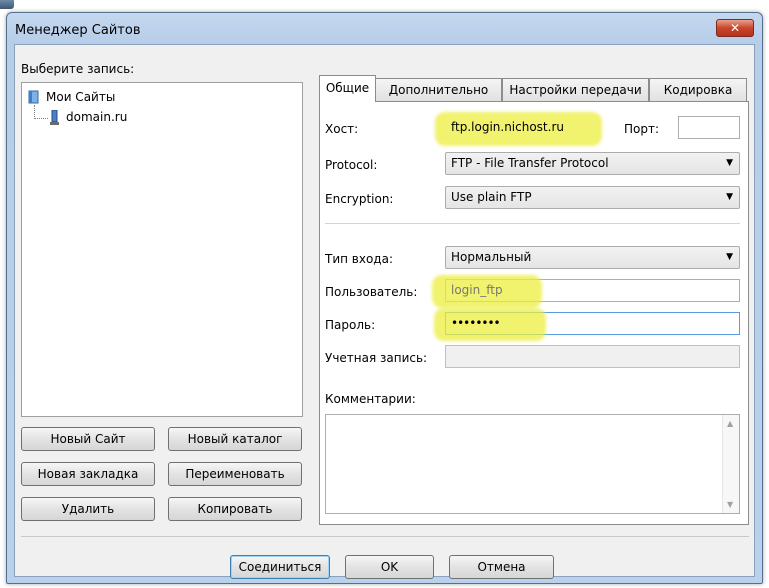 The width and height of the screenshot is (769, 588). I want to click on window-title: Менеджер Сайтов, so click(78, 30).